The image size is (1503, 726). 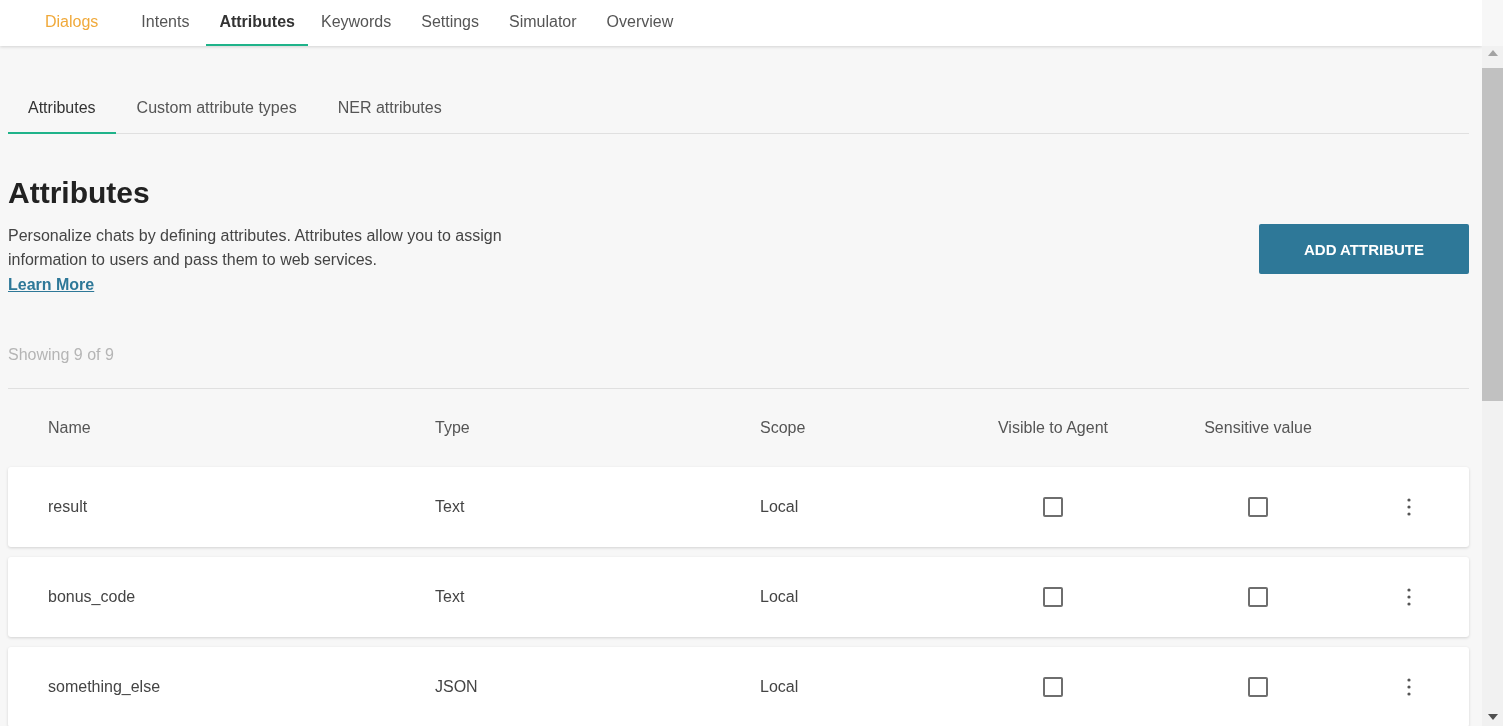 I want to click on attribute-row: result Text Local, so click(x=738, y=507).